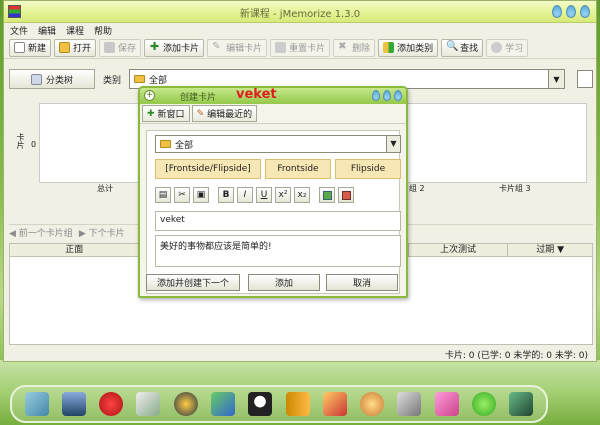 This screenshot has height=425, width=600. Describe the element at coordinates (334, 404) in the screenshot. I see `office-icon` at that location.